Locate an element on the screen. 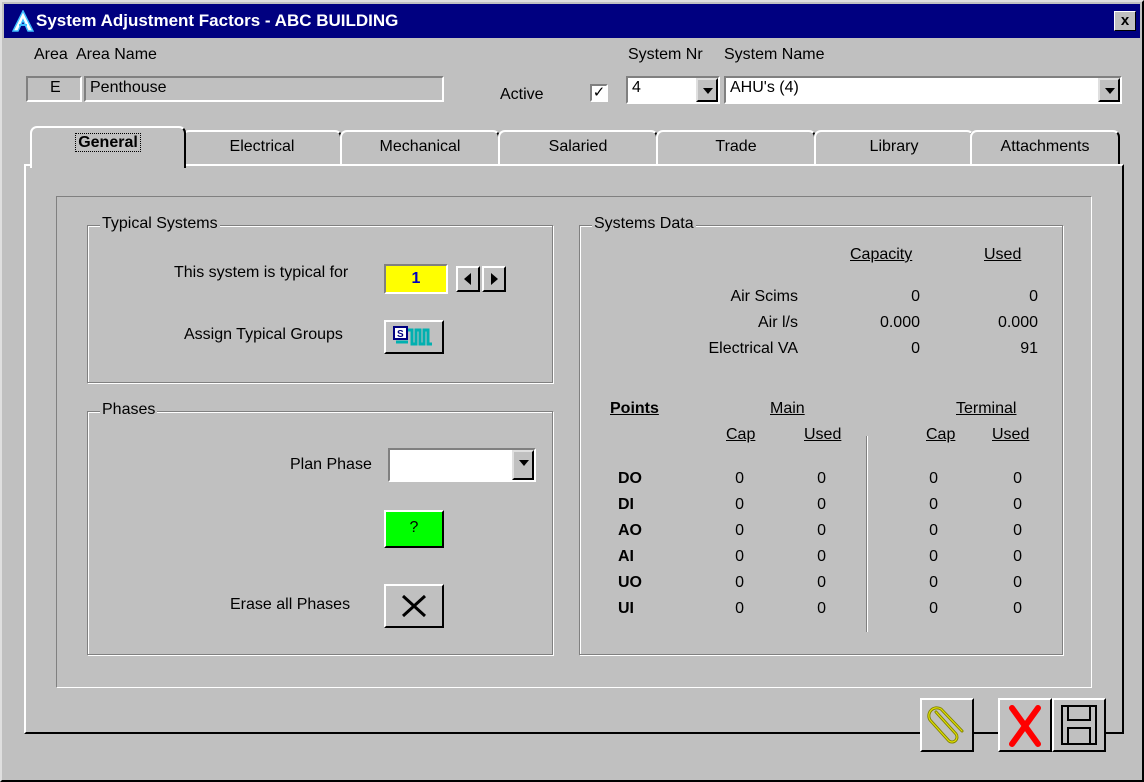 The height and width of the screenshot is (782, 1144). terminal-used-header: Used is located at coordinates (1011, 434).